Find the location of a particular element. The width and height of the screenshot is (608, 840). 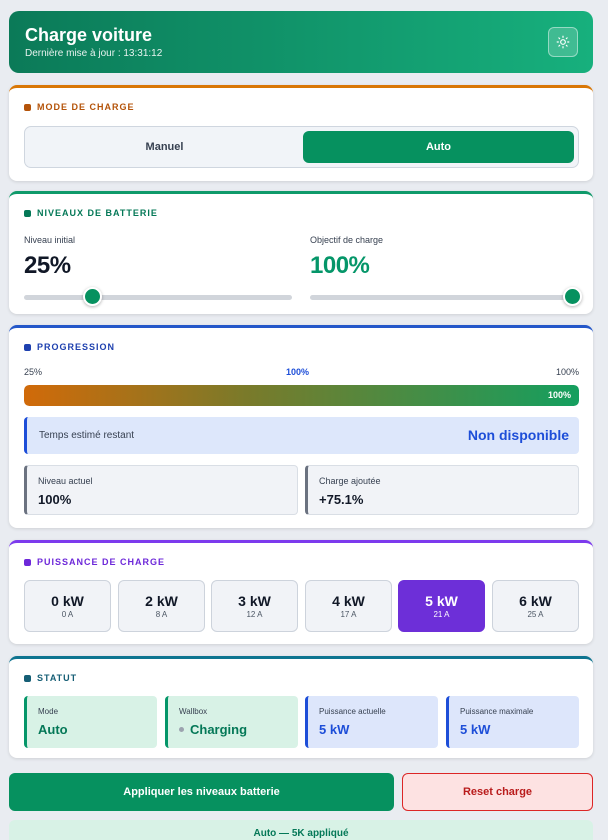

status-mode-value: Auto is located at coordinates (53, 729).